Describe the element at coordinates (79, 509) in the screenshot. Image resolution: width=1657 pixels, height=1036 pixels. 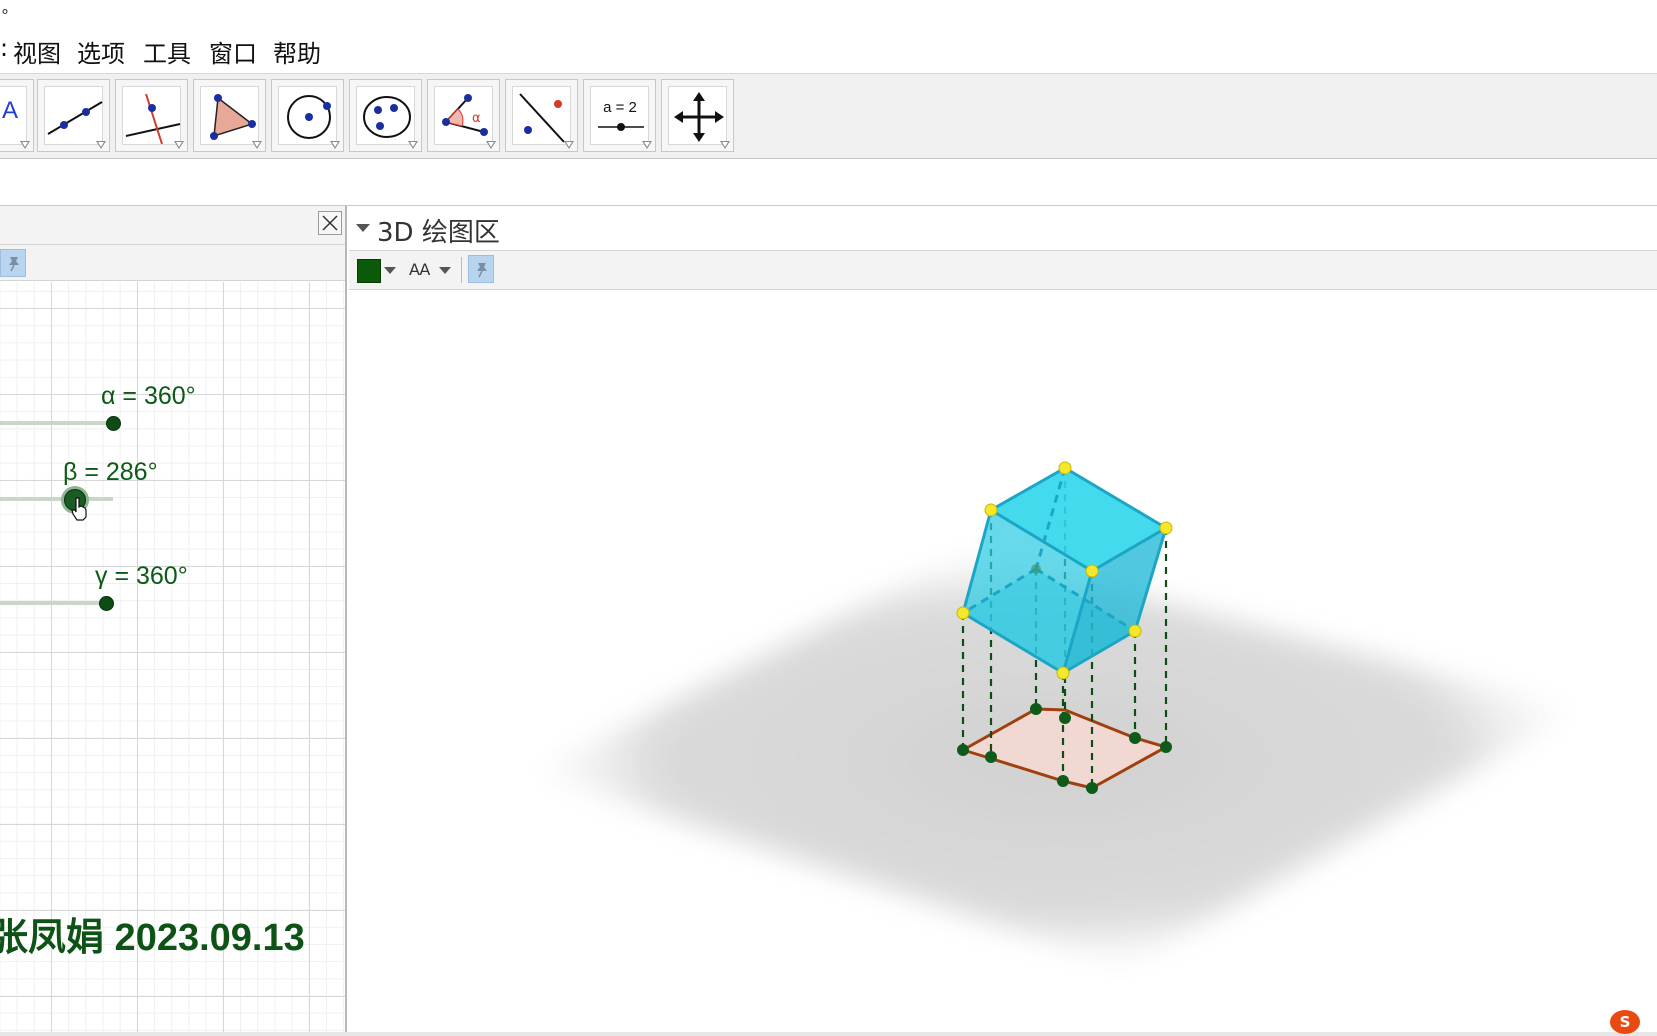
I see `hand-cursor-icon` at that location.